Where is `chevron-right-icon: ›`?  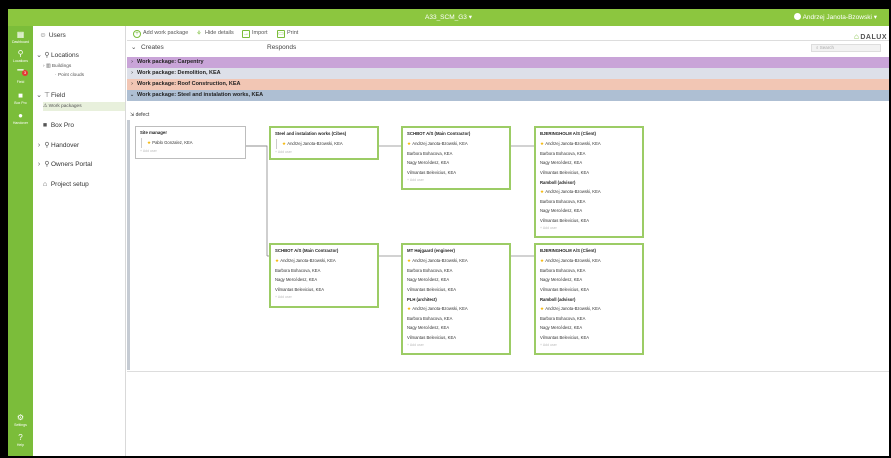 chevron-right-icon: › is located at coordinates (44, 66).